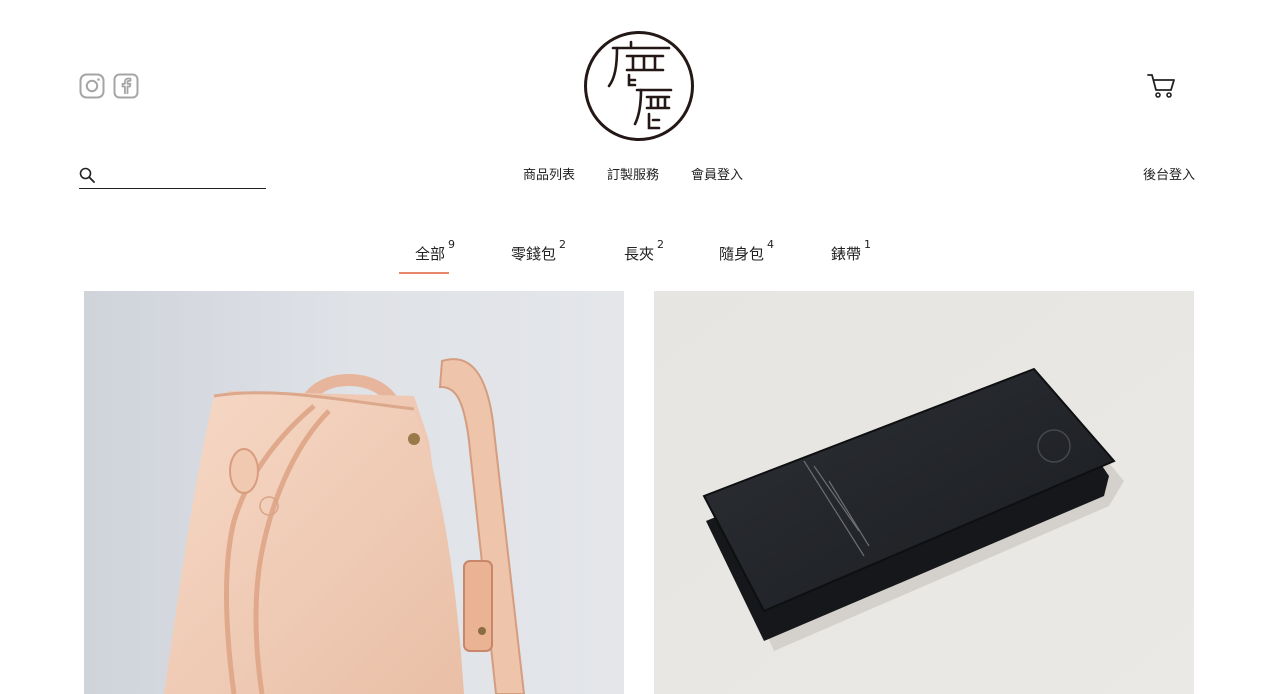  I want to click on tab-label: 零錢包, so click(534, 254).